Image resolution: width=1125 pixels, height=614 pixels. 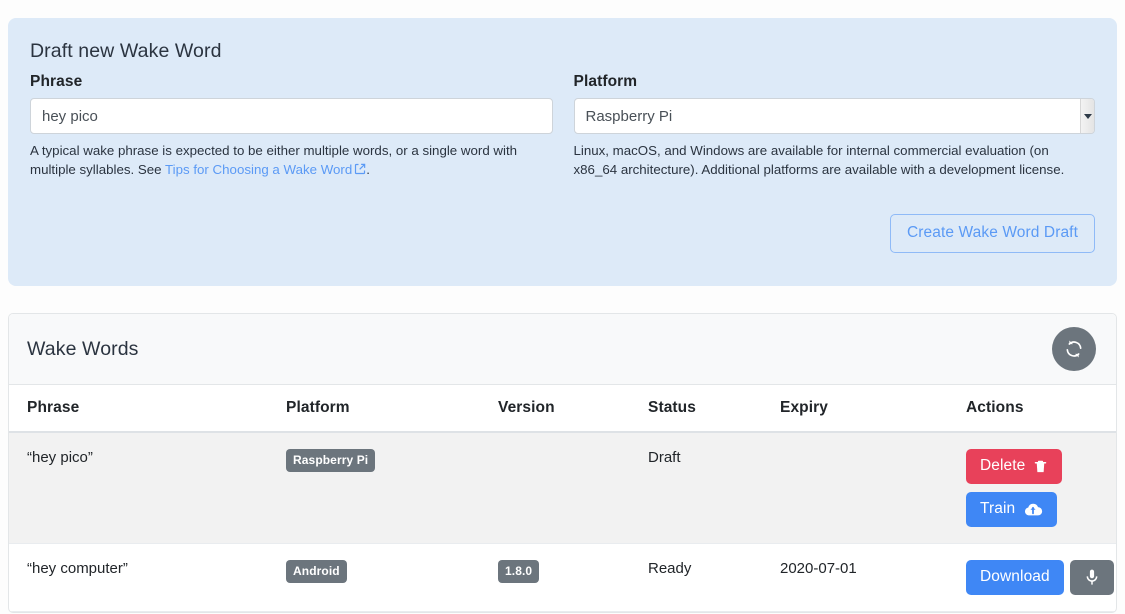 What do you see at coordinates (368, 169) in the screenshot?
I see `phrase-helper-after: .` at bounding box center [368, 169].